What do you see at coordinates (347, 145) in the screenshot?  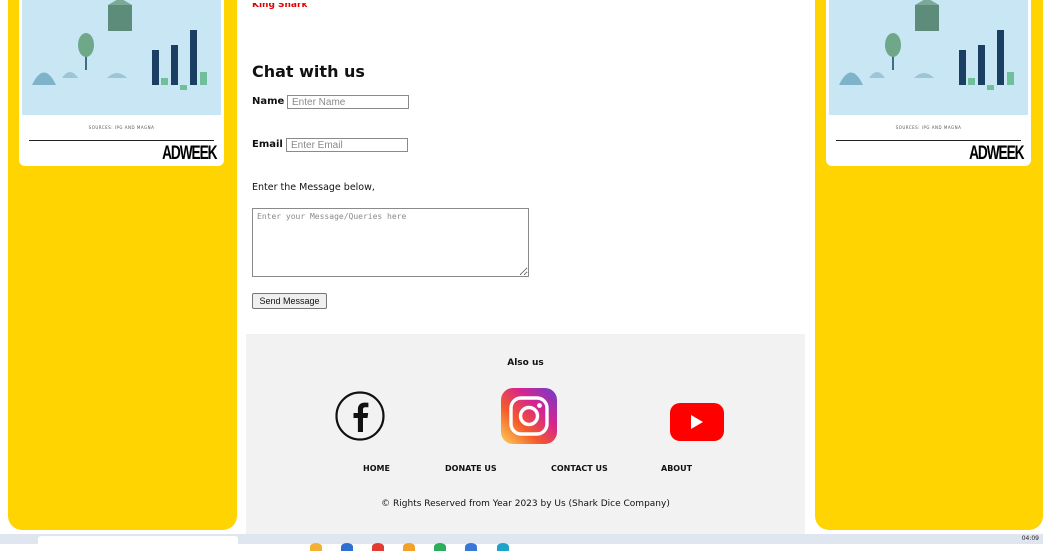 I see `email-input` at bounding box center [347, 145].